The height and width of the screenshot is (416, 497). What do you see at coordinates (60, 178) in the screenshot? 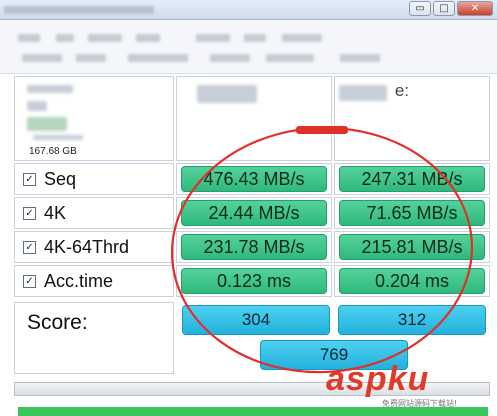
I see `seq-label: Seq` at bounding box center [60, 178].